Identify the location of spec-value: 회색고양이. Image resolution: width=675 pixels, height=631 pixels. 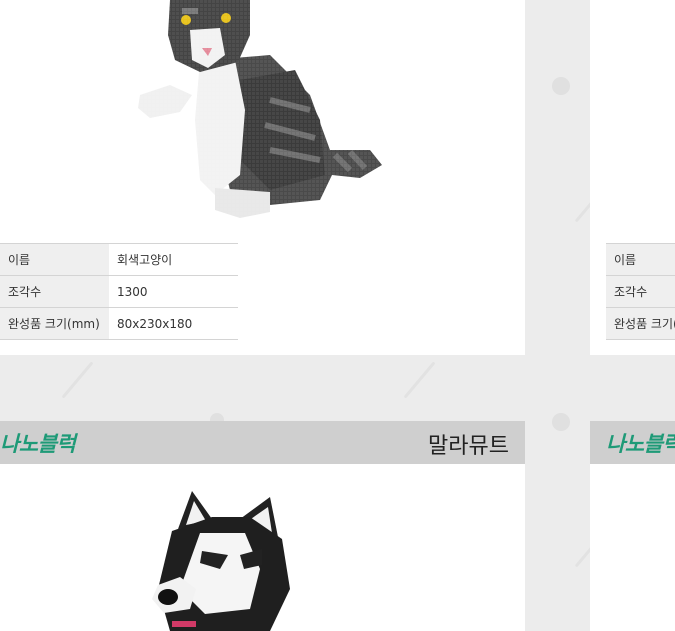
(173, 259).